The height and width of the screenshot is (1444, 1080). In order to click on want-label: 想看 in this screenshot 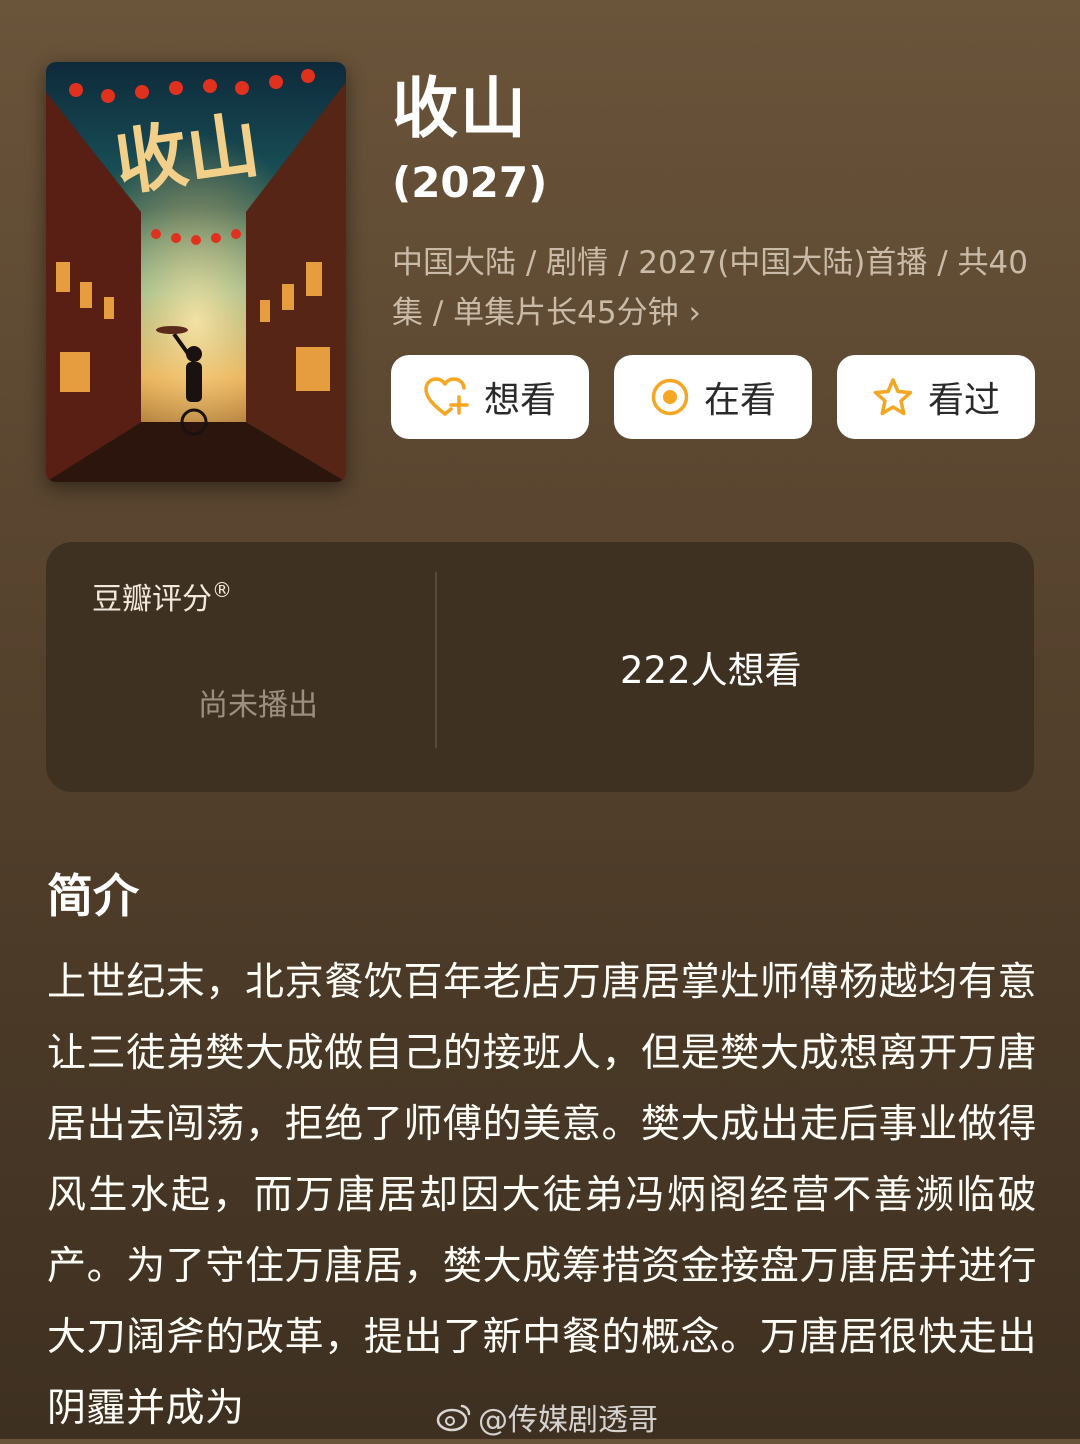, I will do `click(519, 400)`.